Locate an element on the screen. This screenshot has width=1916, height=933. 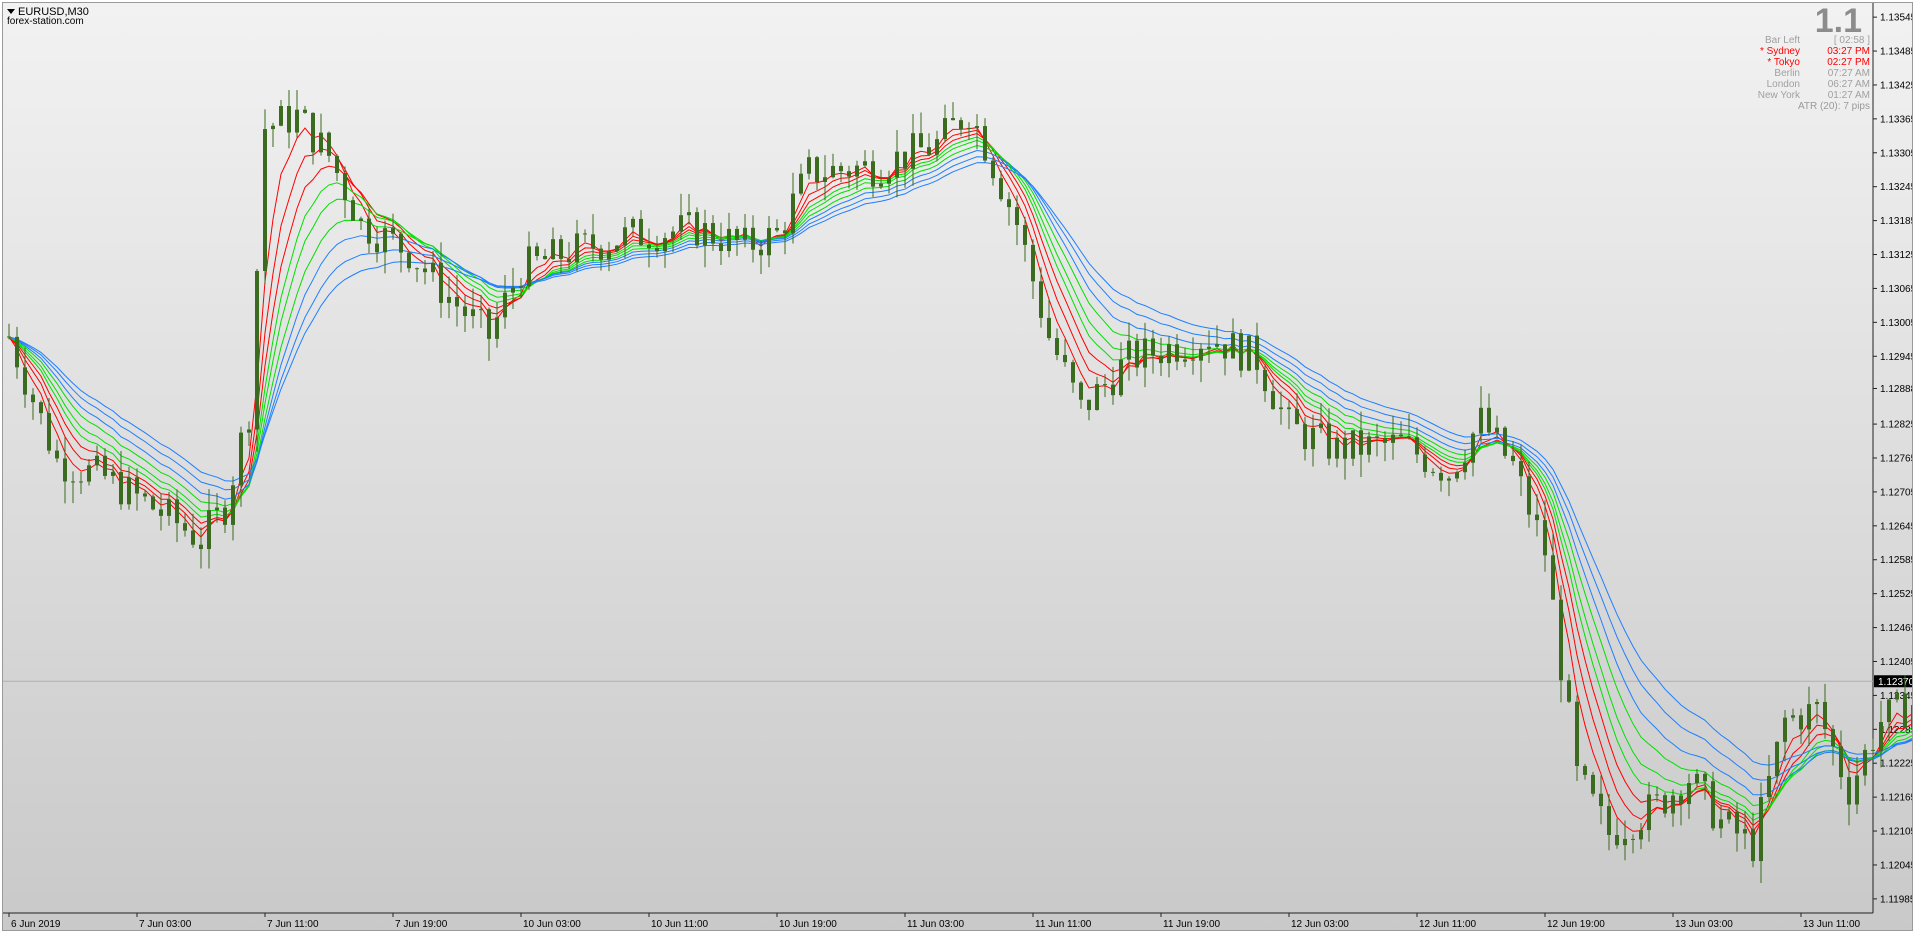
clock-value: 01:27 AM is located at coordinates (1848, 95).